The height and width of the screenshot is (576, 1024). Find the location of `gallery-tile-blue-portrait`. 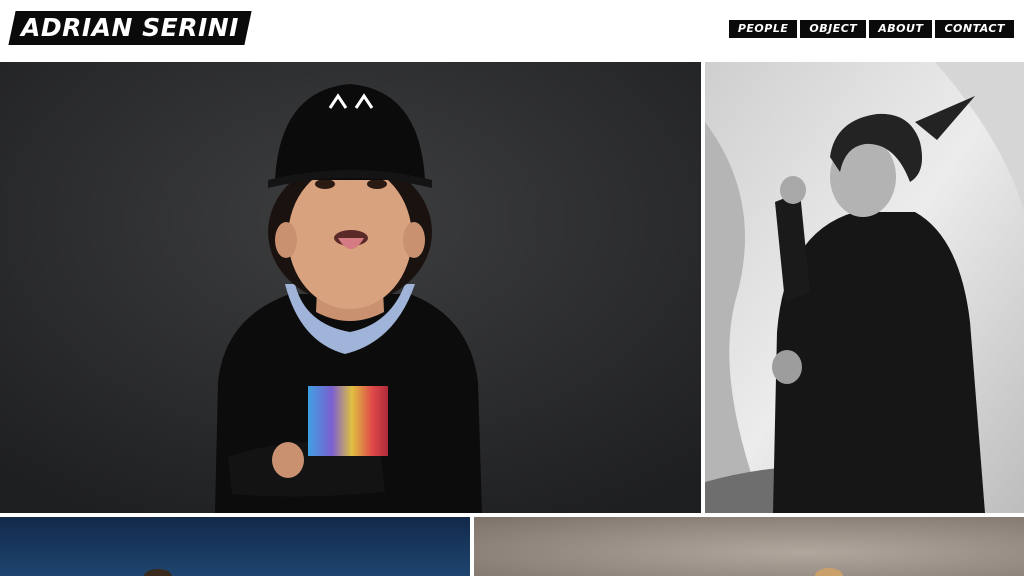

gallery-tile-blue-portrait is located at coordinates (235, 546).